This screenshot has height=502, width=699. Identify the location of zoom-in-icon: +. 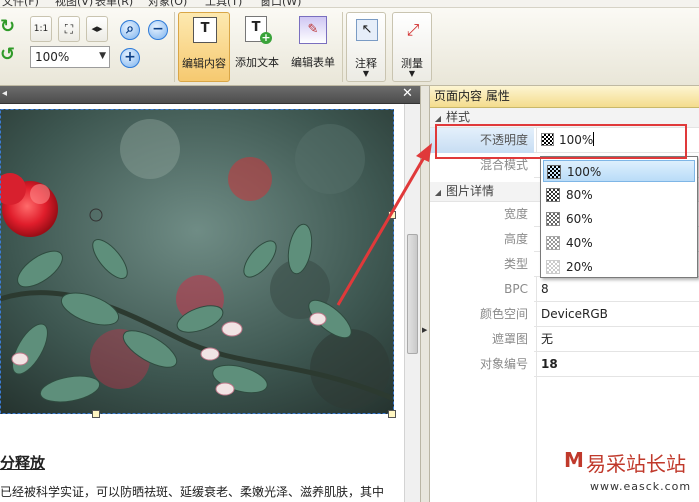
(130, 58).